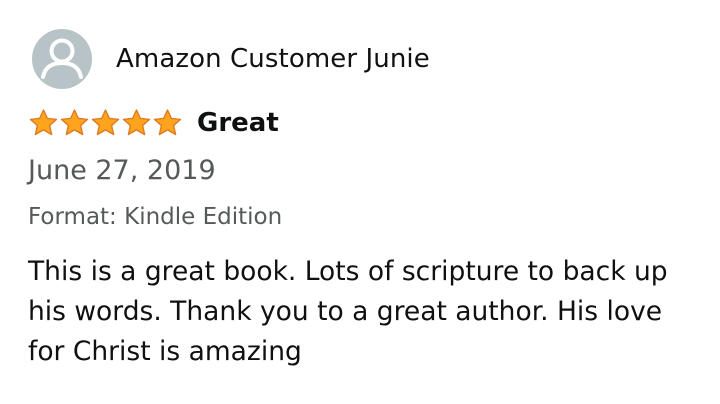  I want to click on star-rating, so click(105, 123).